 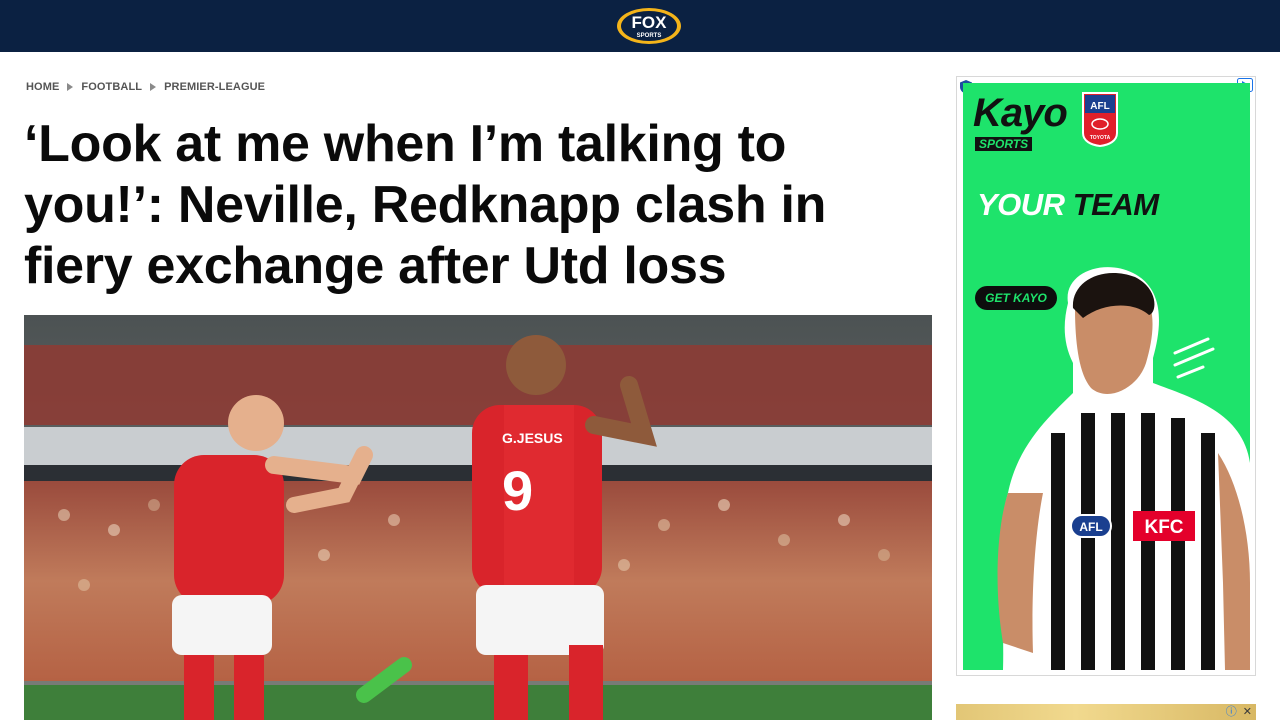 I want to click on fox-sports-logo: FOX SPORTS, so click(x=649, y=26).